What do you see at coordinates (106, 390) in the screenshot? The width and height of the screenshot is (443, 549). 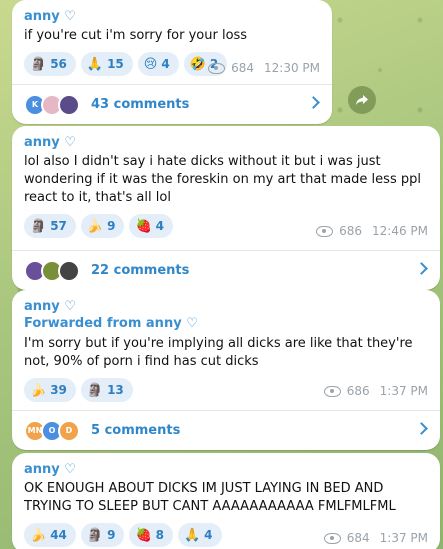 I see `reaction-moai: 🗿 13` at bounding box center [106, 390].